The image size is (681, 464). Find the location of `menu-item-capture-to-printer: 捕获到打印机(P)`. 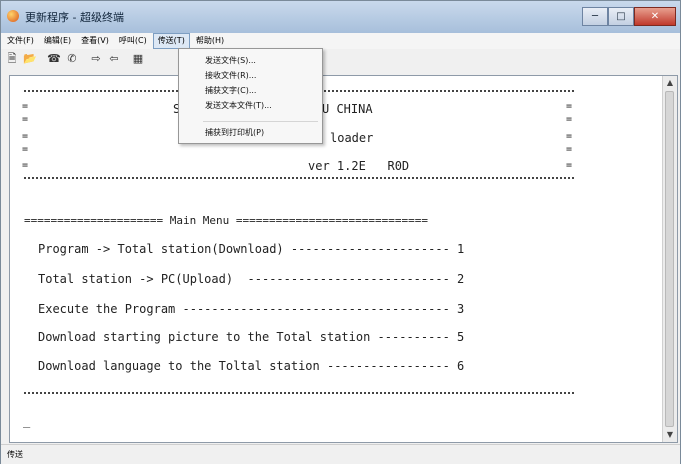

menu-item-capture-to-printer: 捕获到打印机(P) is located at coordinates (234, 132).